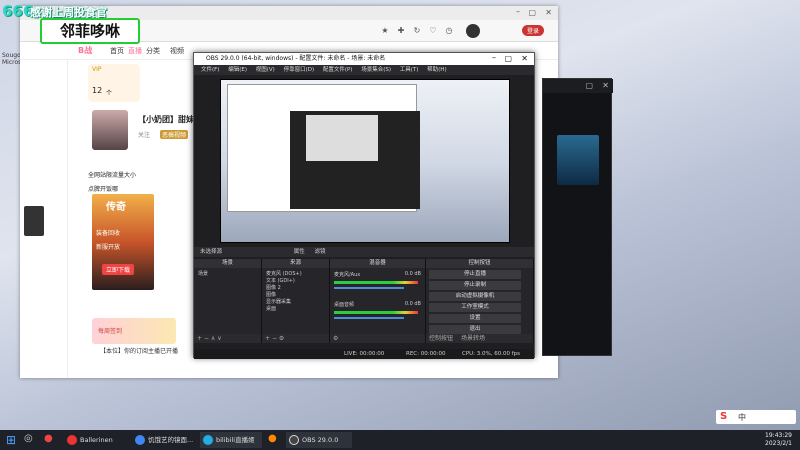  What do you see at coordinates (203, 274) in the screenshot?
I see `scene-item: 场景` at bounding box center [203, 274].